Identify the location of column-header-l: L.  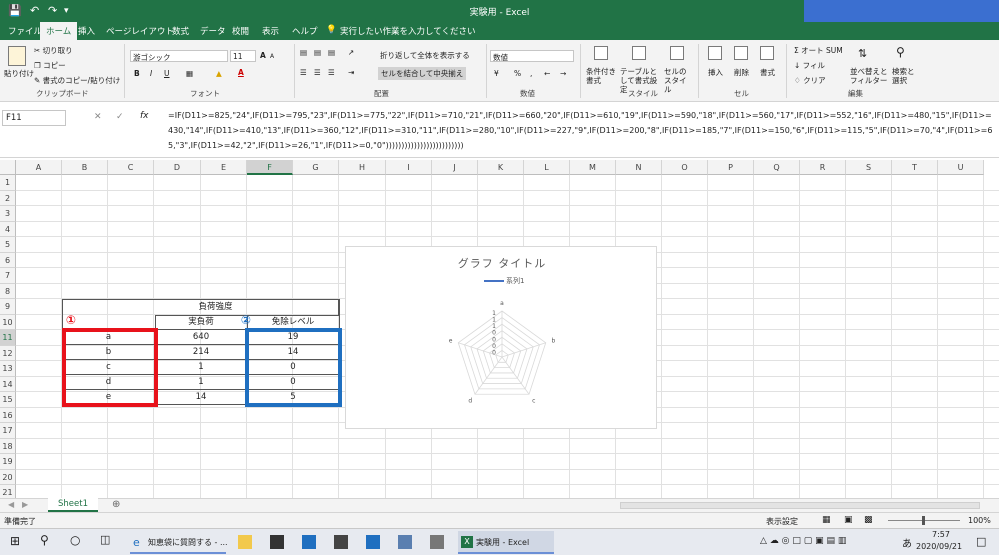
(547, 167).